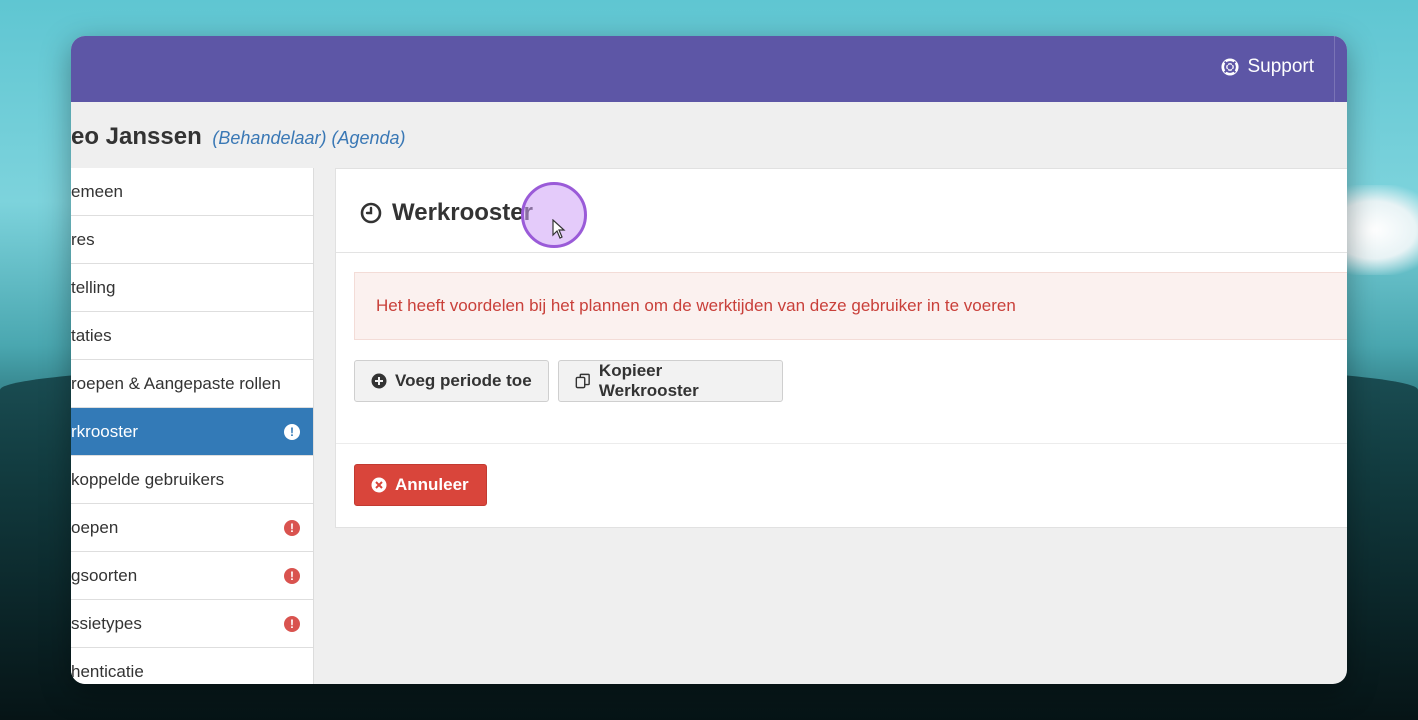  What do you see at coordinates (432, 484) in the screenshot?
I see `cancel-label: Annuleer` at bounding box center [432, 484].